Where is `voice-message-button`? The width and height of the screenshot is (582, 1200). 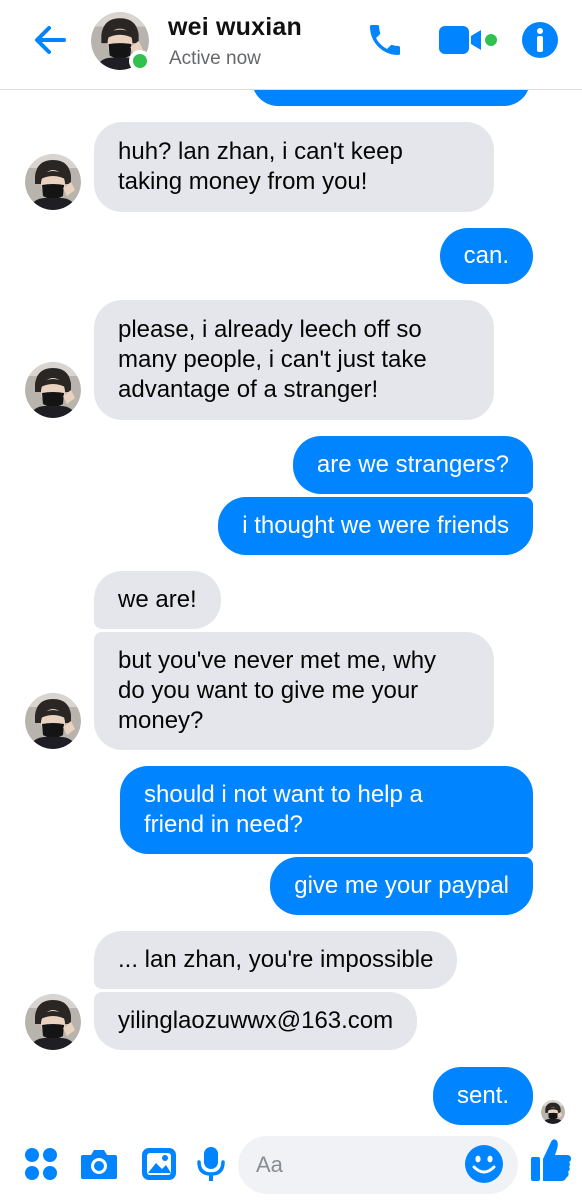
voice-message-button is located at coordinates (211, 1164).